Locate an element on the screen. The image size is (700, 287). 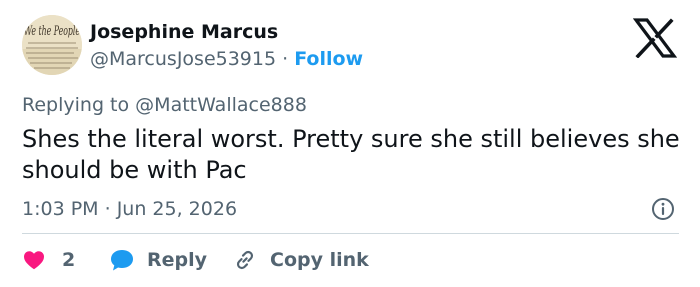
reply-label: Reply is located at coordinates (177, 260).